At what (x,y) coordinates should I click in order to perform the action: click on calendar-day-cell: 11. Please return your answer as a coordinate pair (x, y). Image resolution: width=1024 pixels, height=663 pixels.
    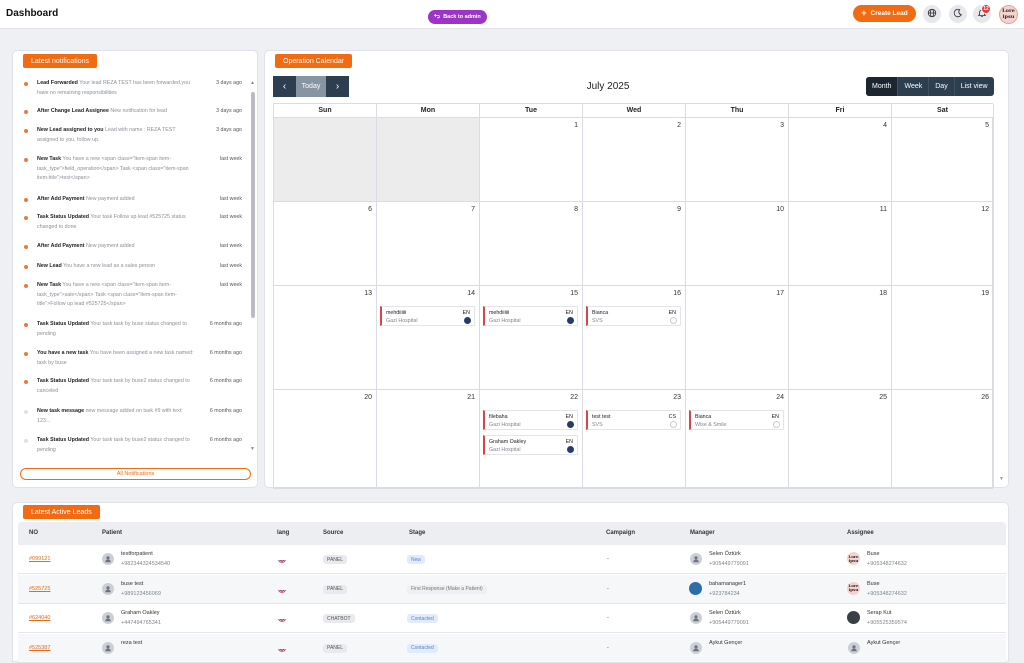
    Looking at the image, I should click on (840, 244).